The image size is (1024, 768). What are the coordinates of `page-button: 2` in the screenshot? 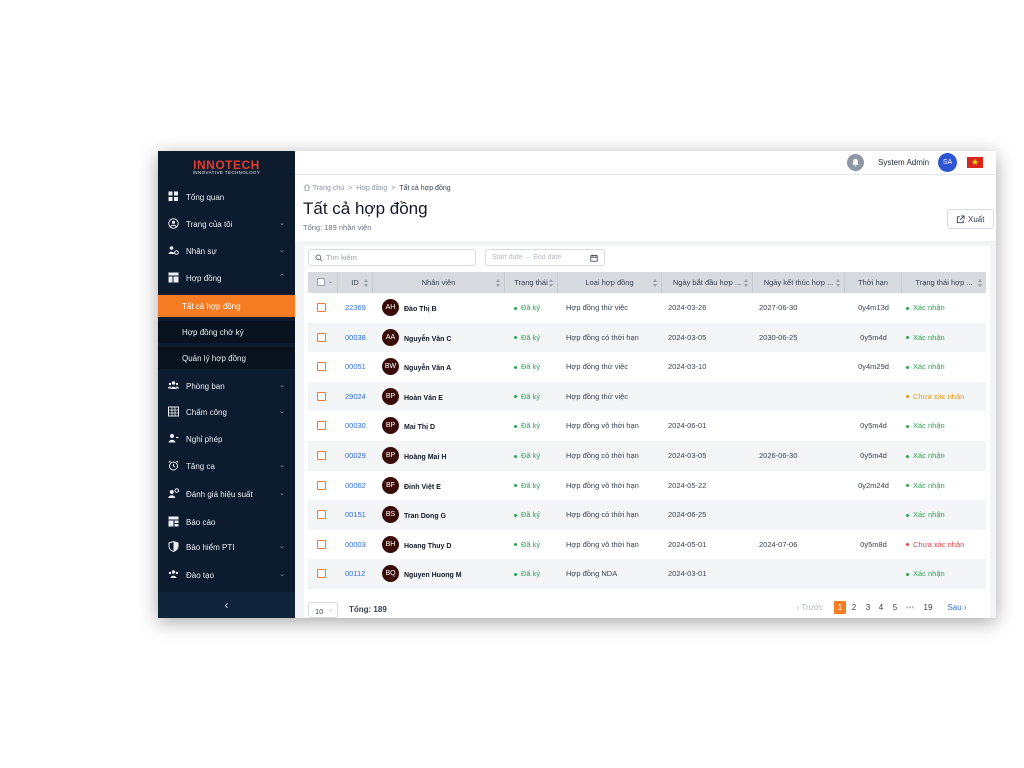 It's located at (854, 607).